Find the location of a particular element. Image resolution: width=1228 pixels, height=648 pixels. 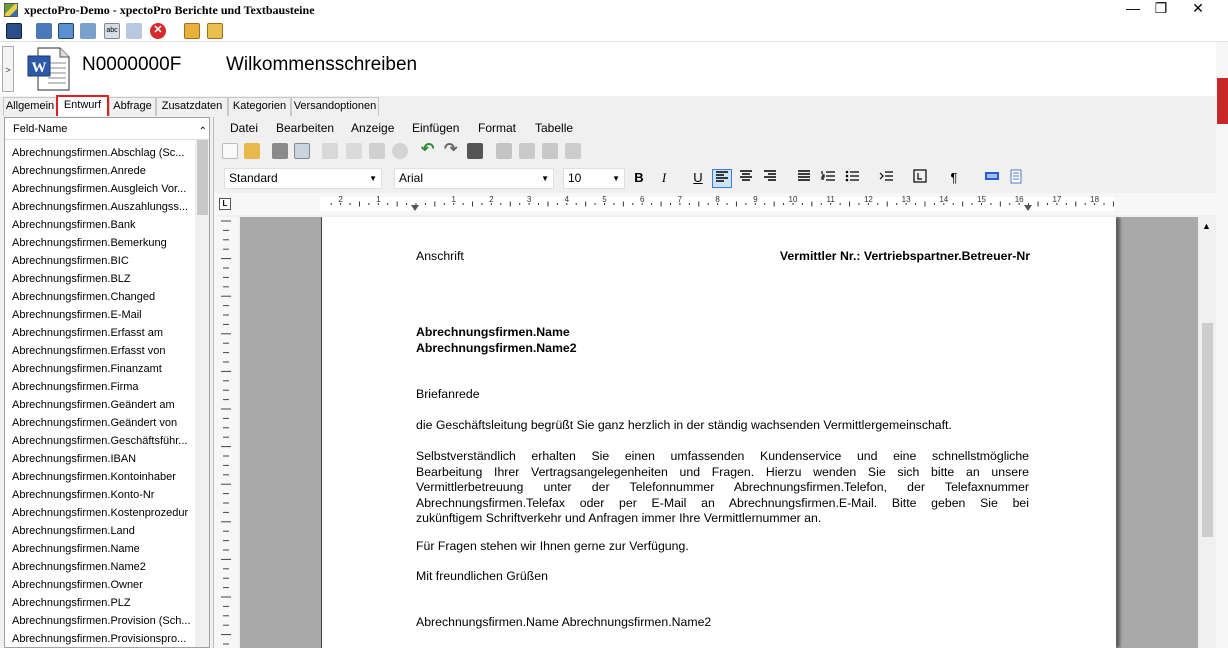

align-right-button is located at coordinates (770, 178).